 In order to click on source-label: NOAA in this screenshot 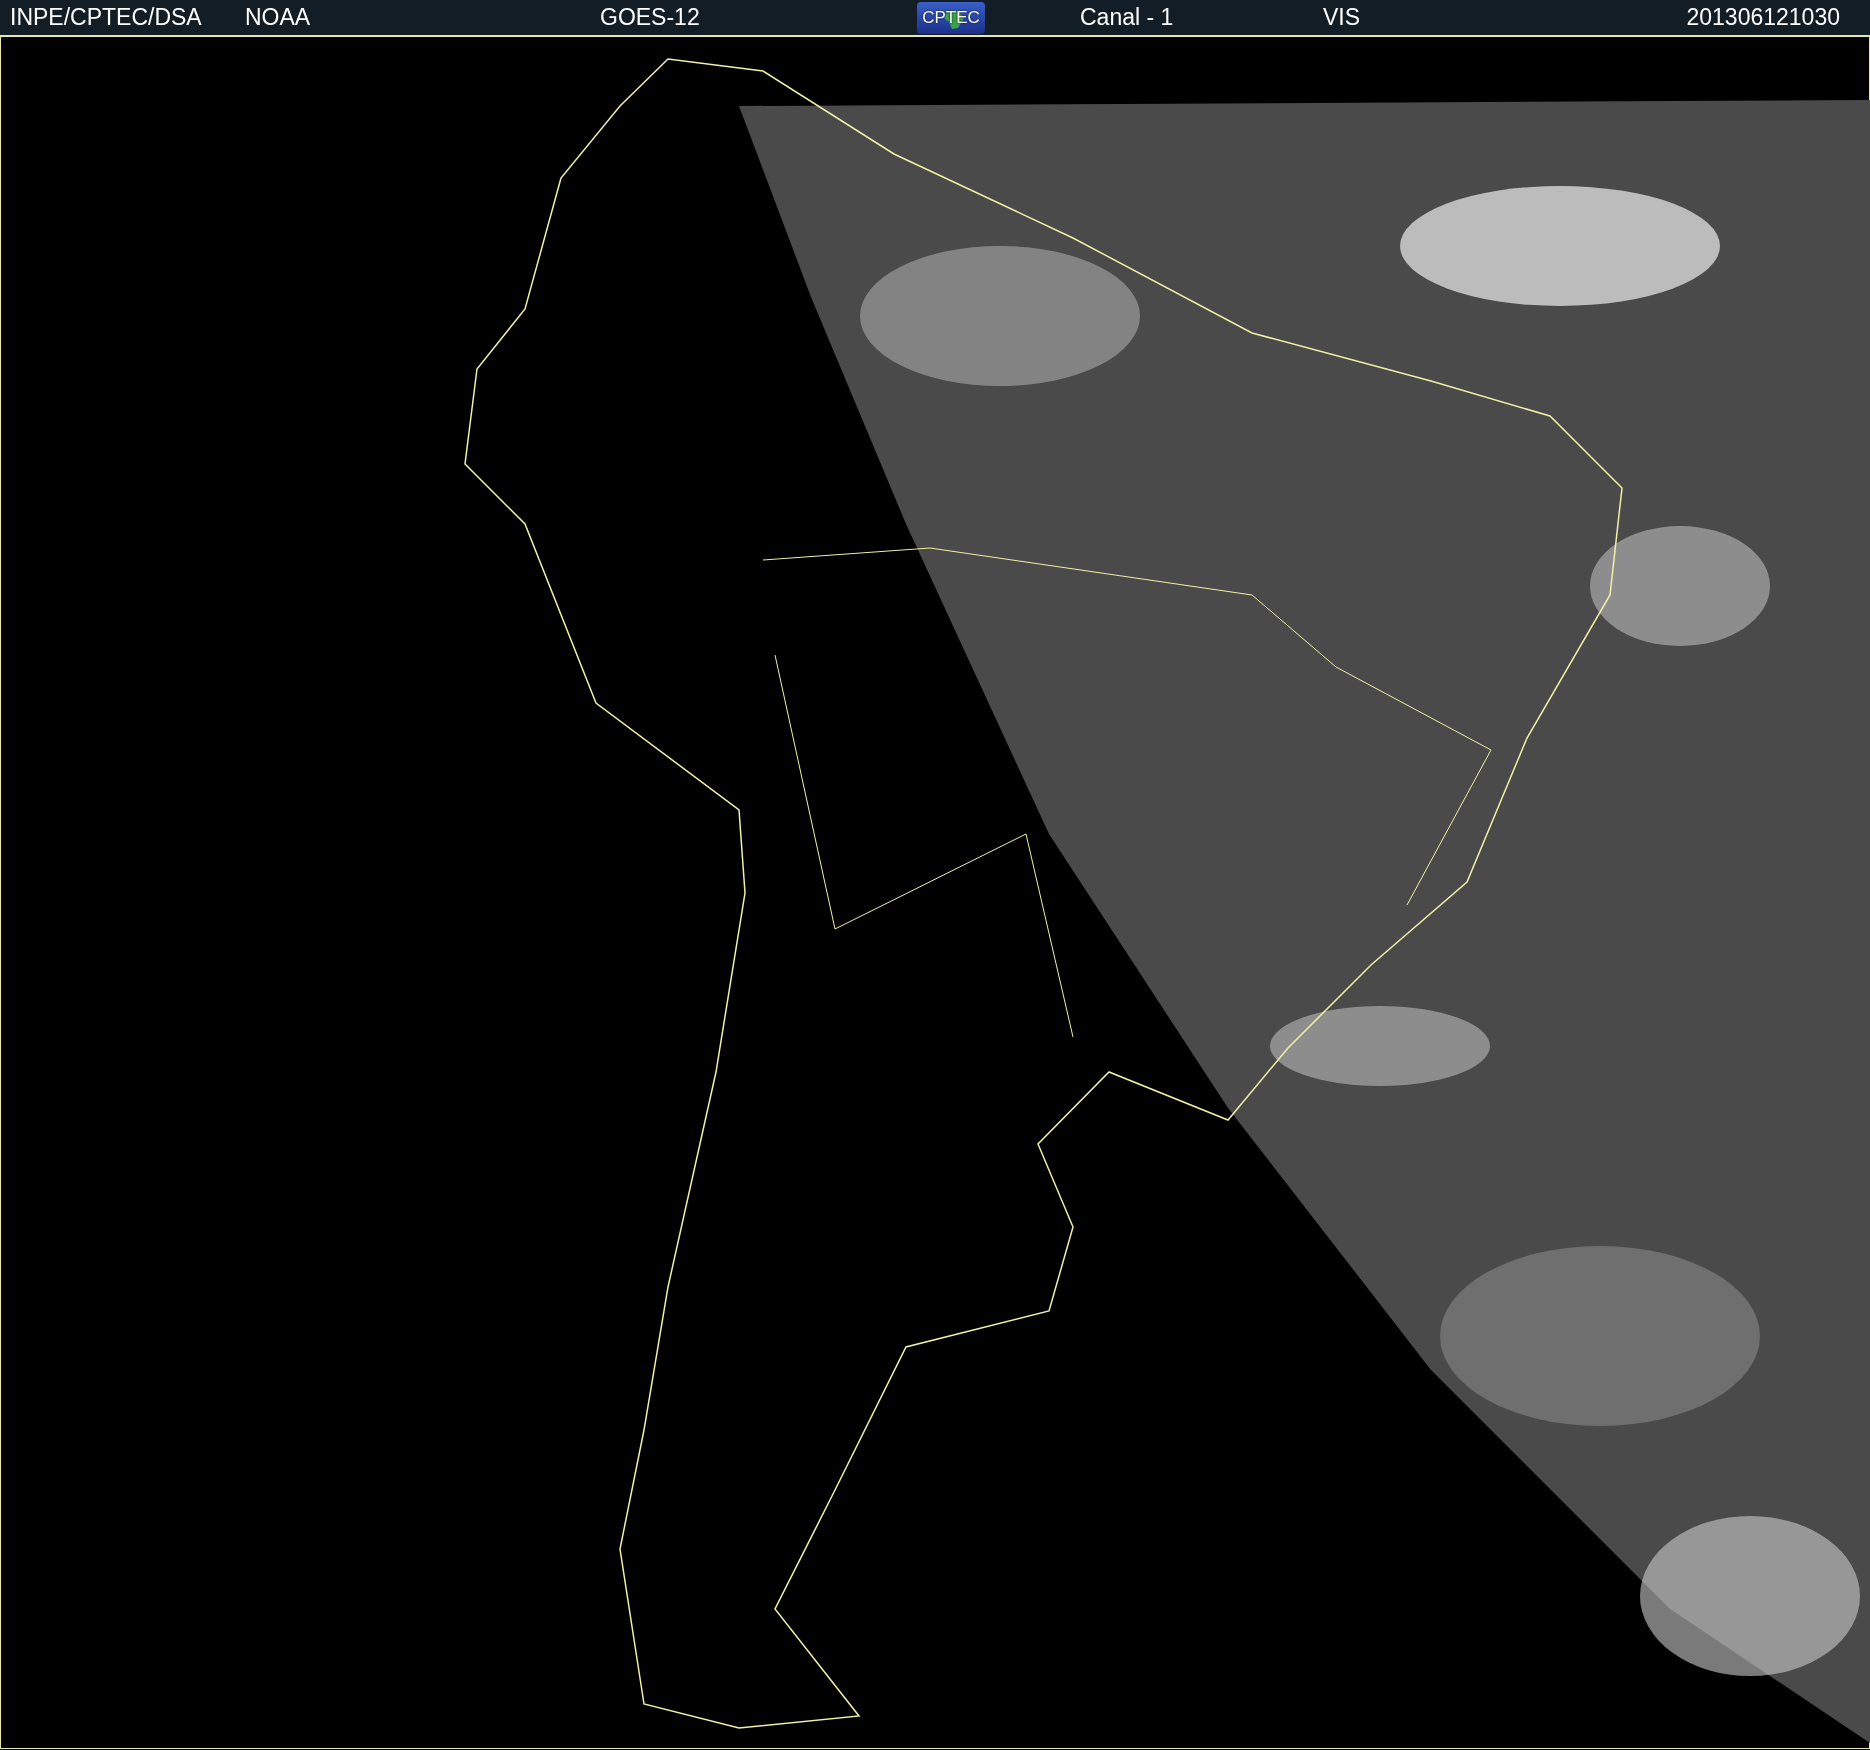, I will do `click(278, 17)`.